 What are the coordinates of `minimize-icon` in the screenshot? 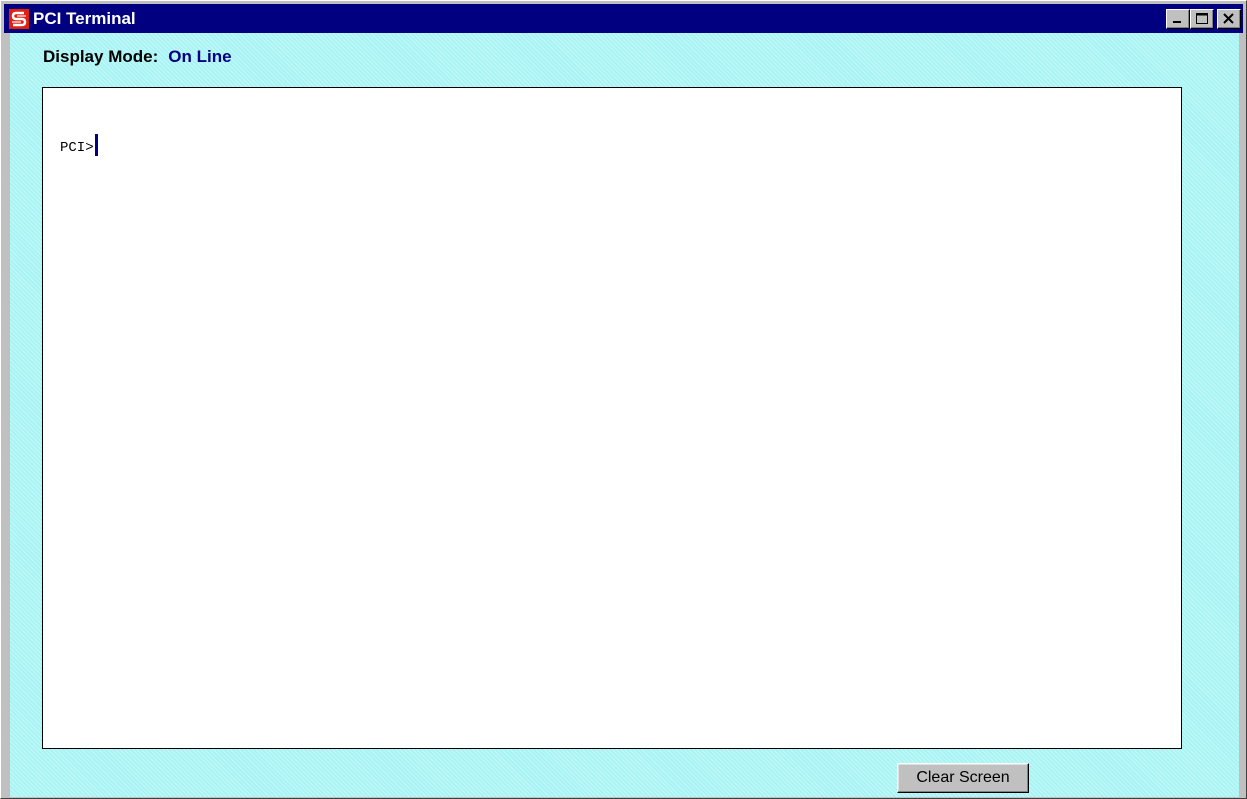 It's located at (1177, 22).